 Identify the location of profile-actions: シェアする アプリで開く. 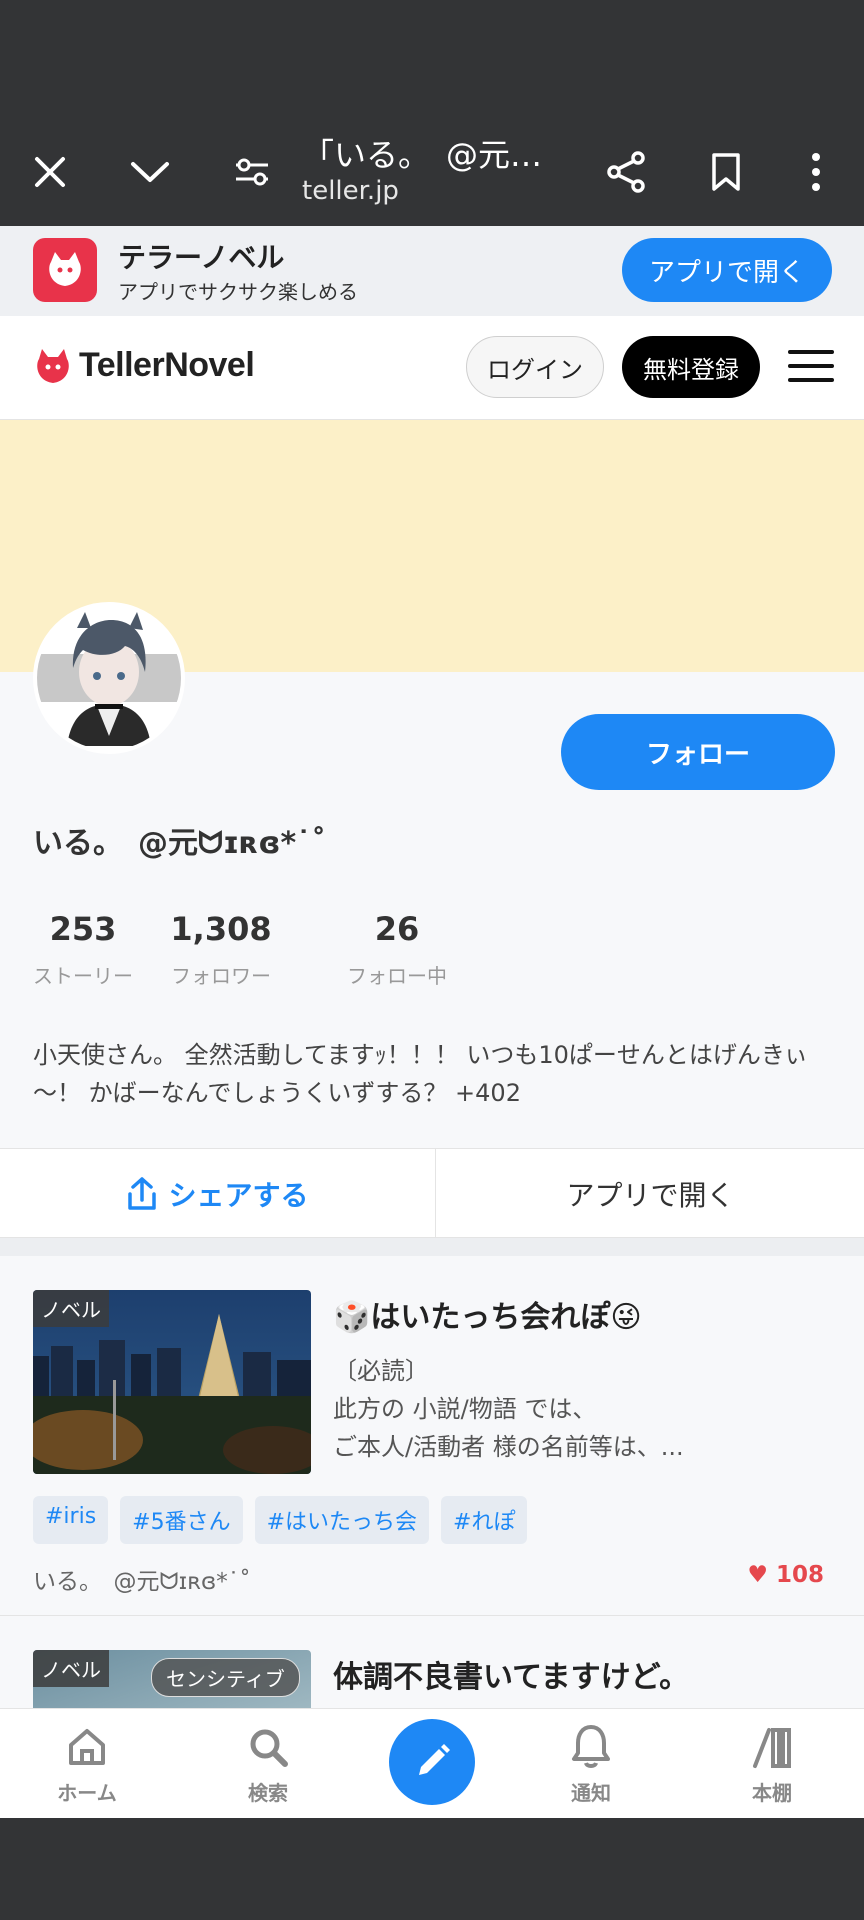
(432, 1193).